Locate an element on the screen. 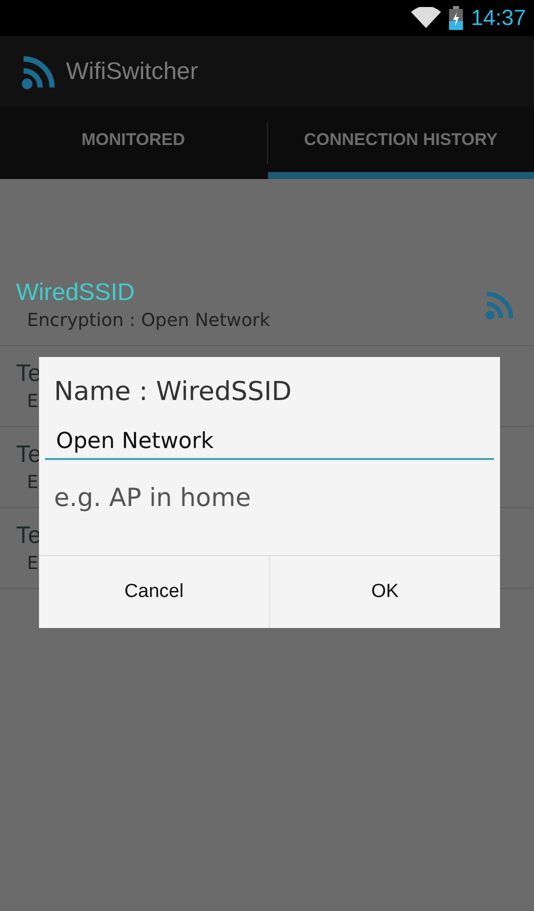 This screenshot has width=534, height=911. network-name: WiredSSID is located at coordinates (75, 293).